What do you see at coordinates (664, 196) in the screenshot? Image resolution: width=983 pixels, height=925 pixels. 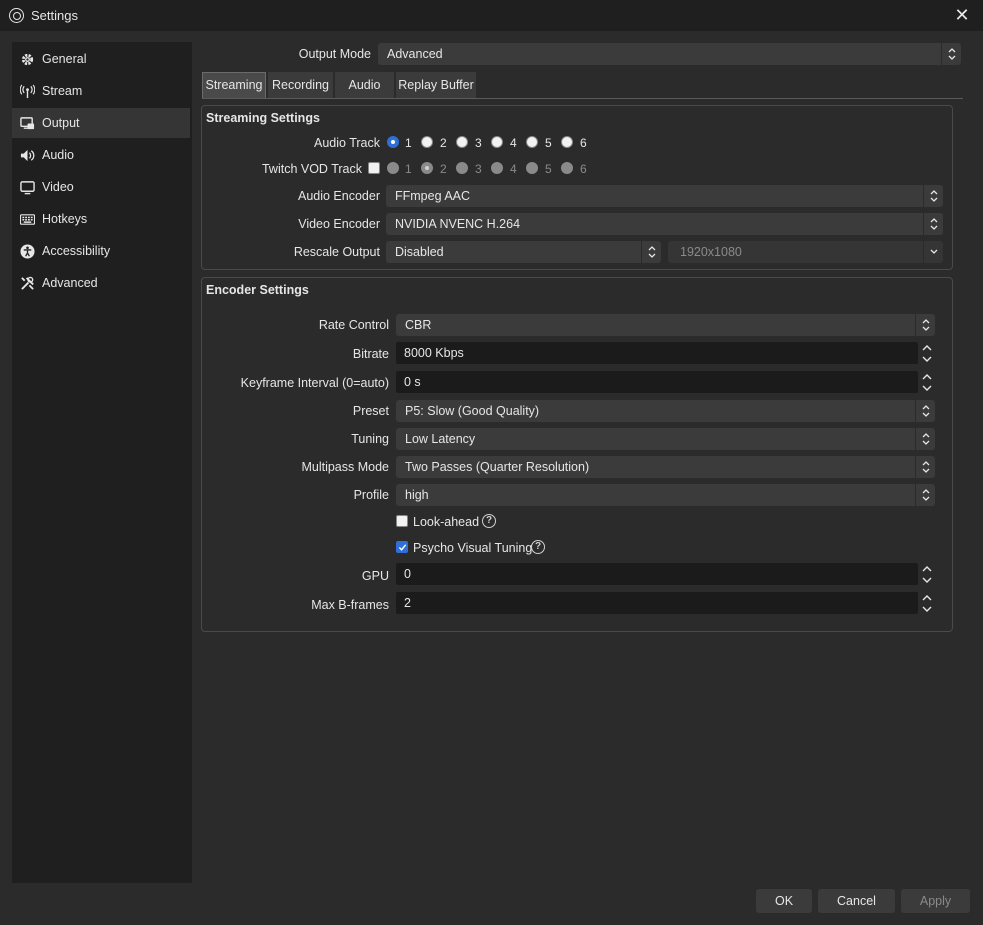 I see `audio-encoder-select: FFmpeg AAC` at bounding box center [664, 196].